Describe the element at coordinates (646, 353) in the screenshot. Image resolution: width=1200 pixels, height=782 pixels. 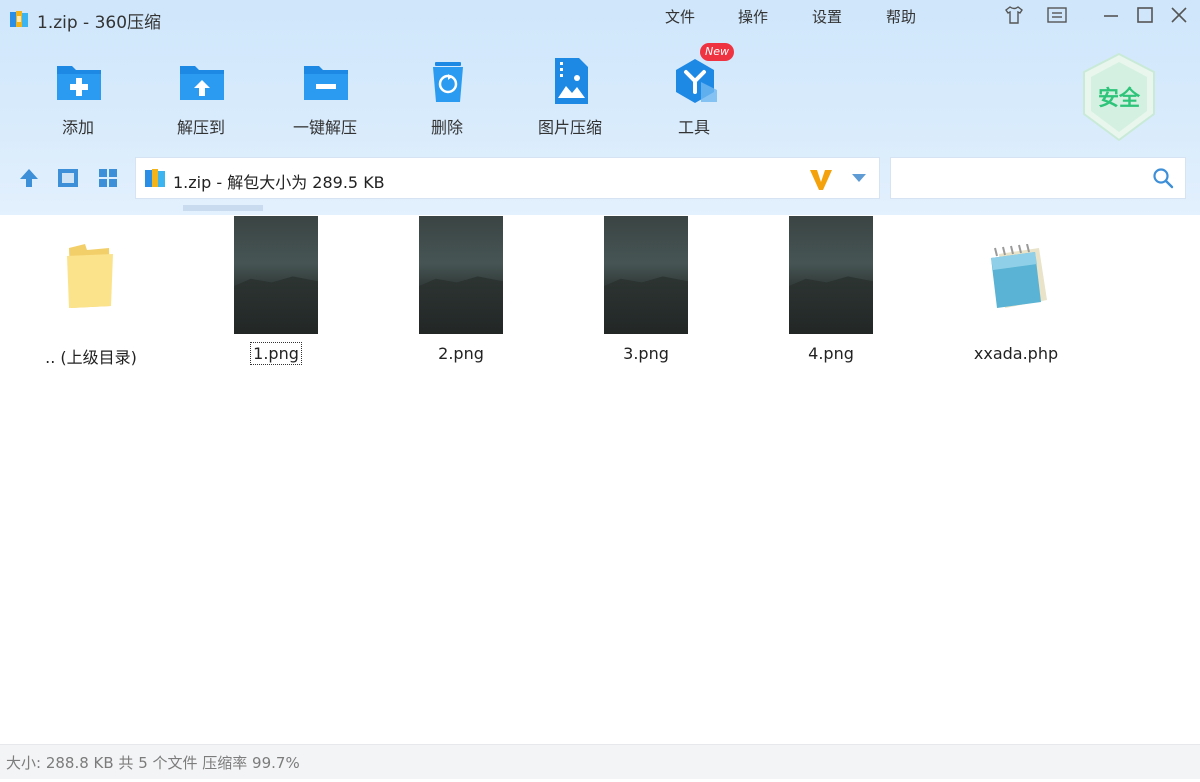
I see `file-name: 3.png` at that location.